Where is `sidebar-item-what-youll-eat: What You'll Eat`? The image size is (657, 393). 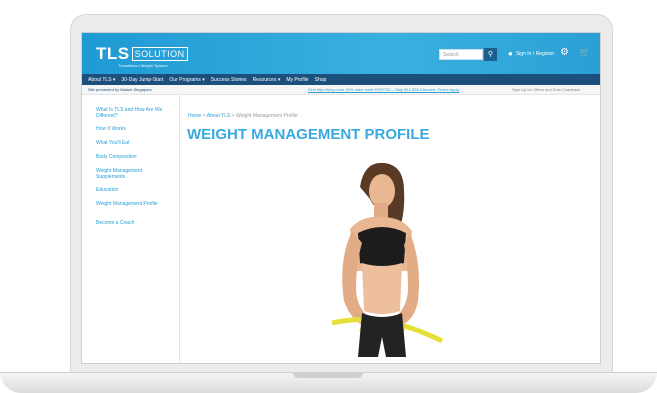 sidebar-item-what-youll-eat: What You'll Eat is located at coordinates (130, 143).